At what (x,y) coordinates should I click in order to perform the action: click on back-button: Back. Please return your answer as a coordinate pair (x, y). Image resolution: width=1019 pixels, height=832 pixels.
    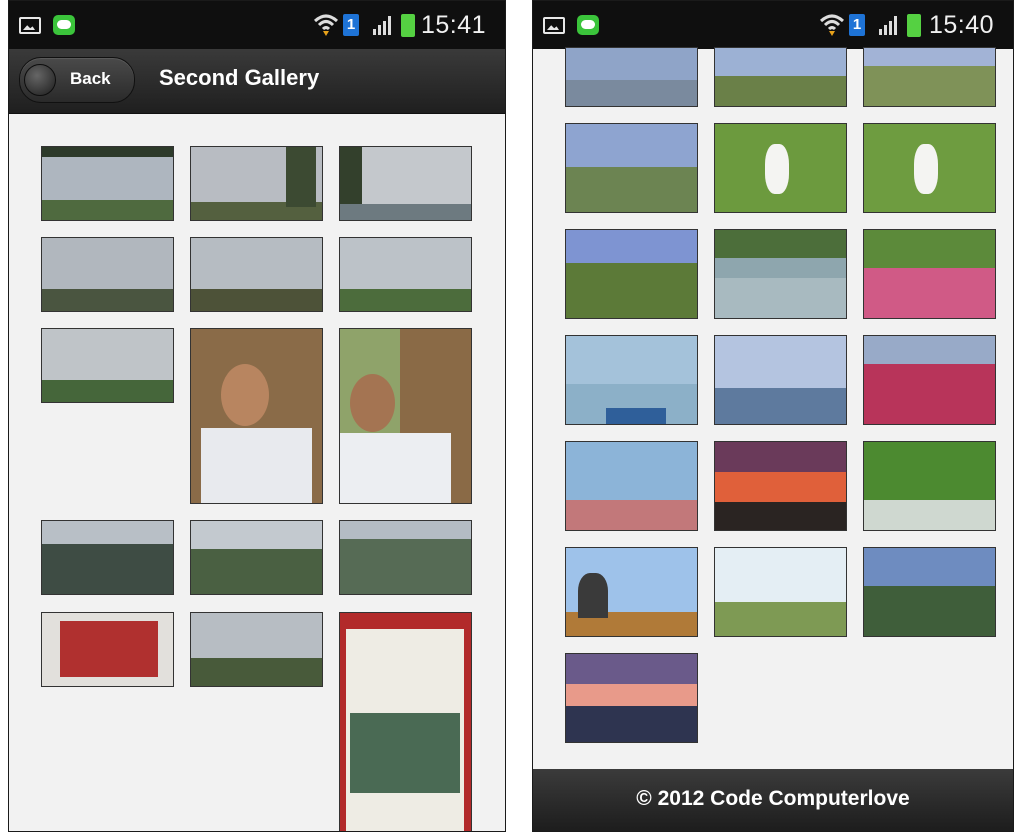
    Looking at the image, I should click on (77, 80).